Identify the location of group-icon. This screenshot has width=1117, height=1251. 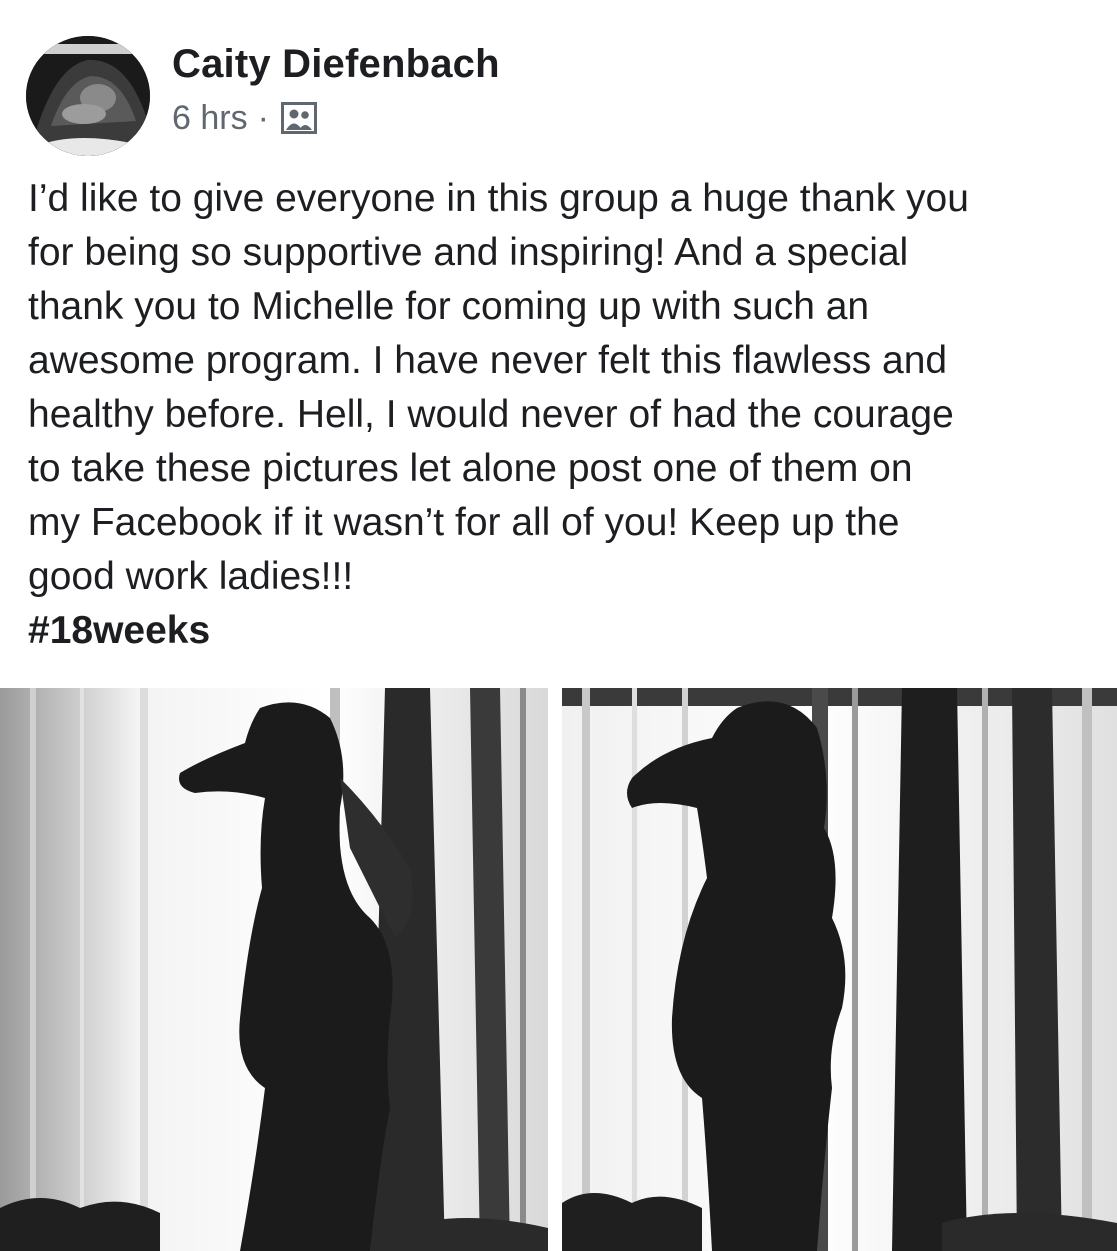
(298, 118).